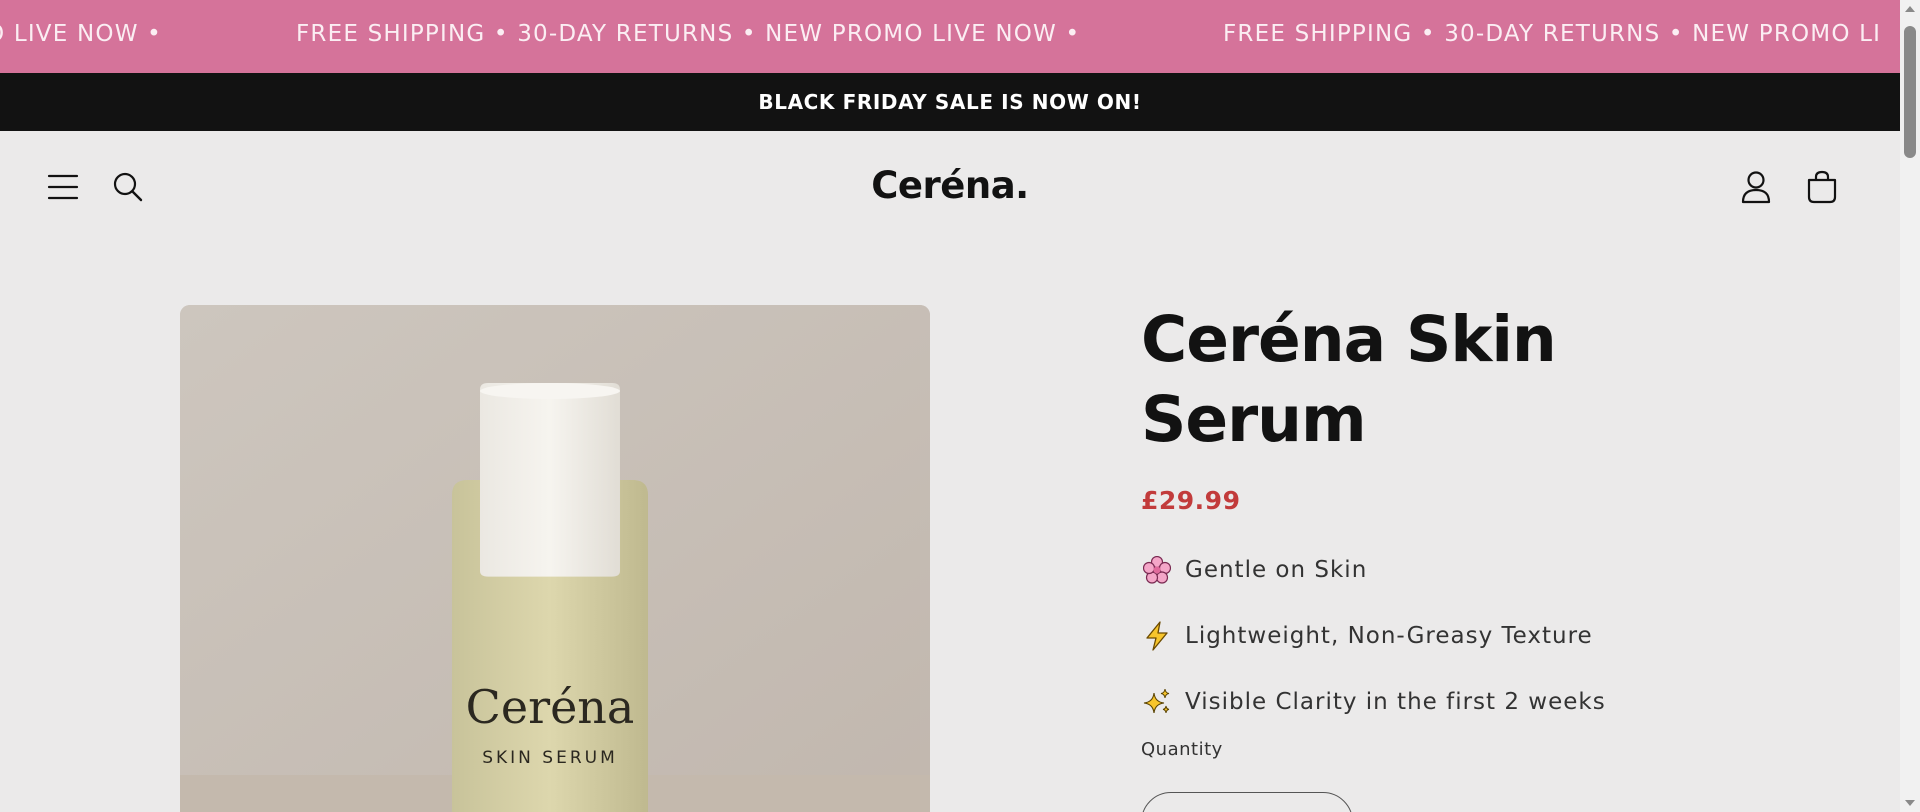  I want to click on feature-item: Visible Clarity in the first 2 weeks, so click(1421, 702).